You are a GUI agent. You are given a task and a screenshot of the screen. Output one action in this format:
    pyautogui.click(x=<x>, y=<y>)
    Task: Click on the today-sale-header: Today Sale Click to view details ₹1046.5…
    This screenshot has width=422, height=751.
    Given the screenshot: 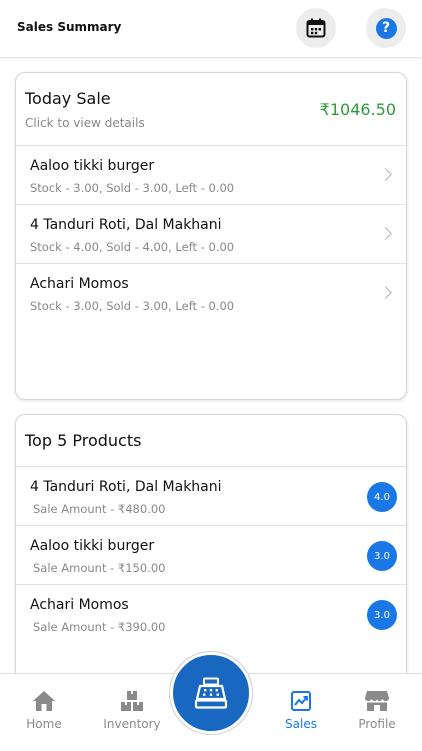 What is the action you would take?
    pyautogui.click(x=211, y=109)
    